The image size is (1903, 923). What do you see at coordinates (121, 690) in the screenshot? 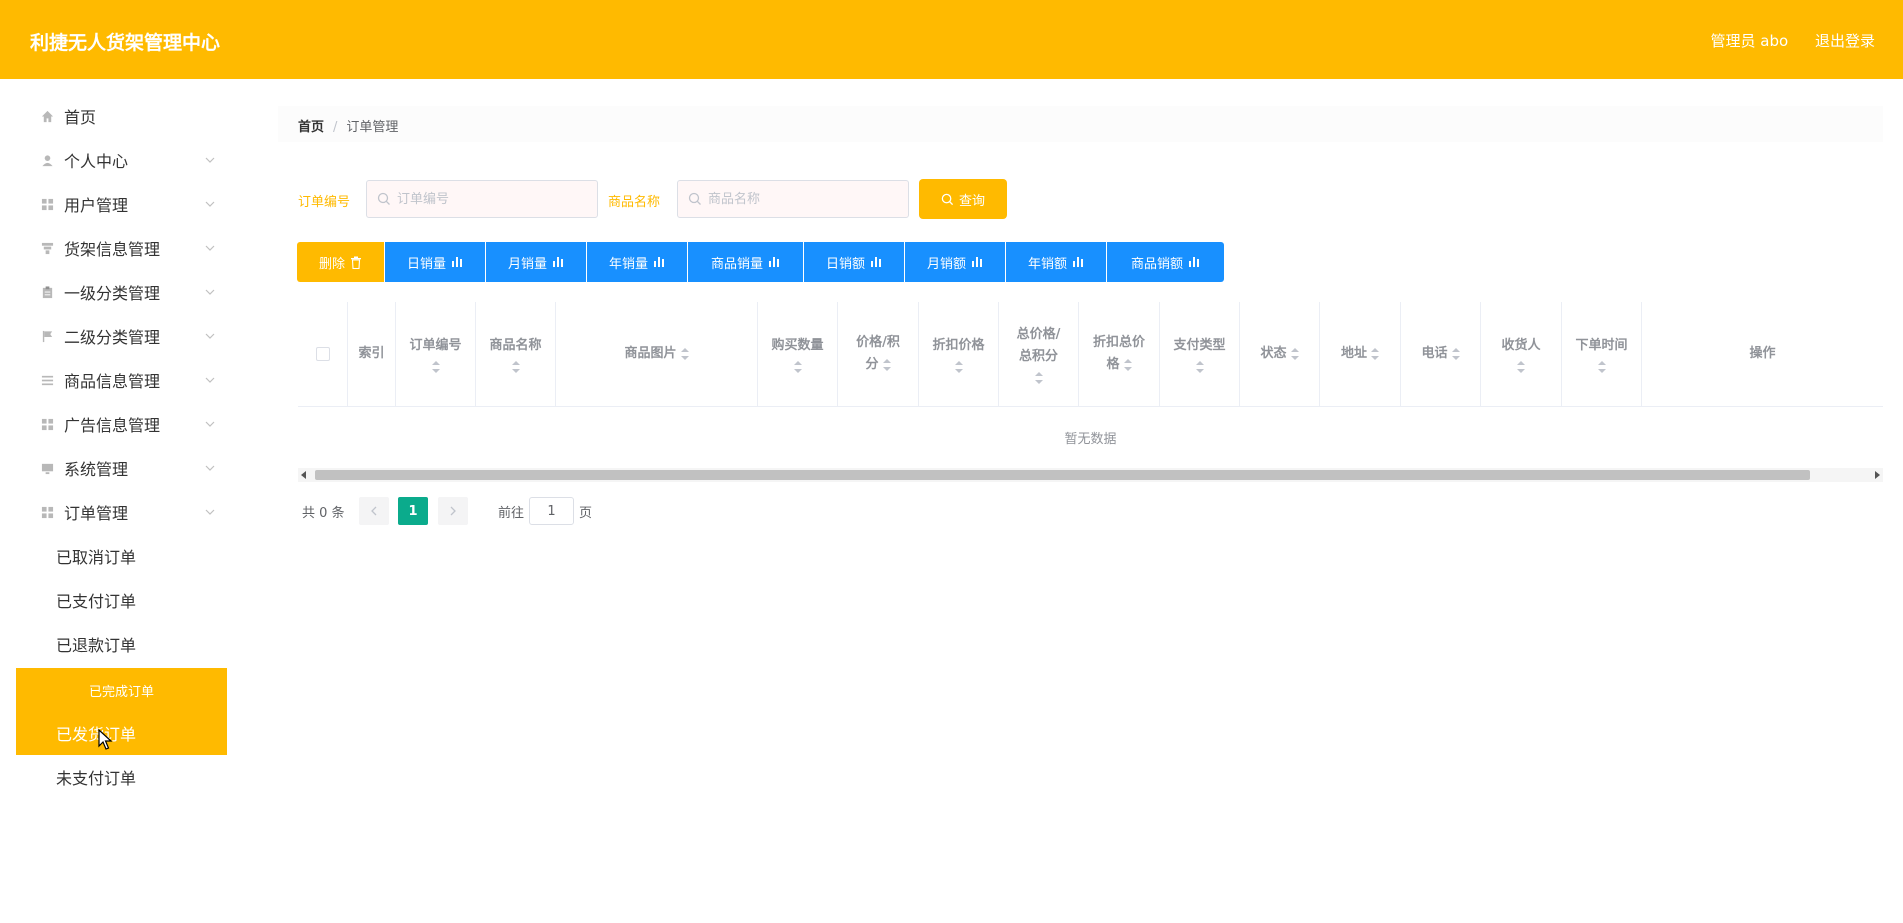
I see `sidebar-subitem-completed-orders: 已完成订单` at bounding box center [121, 690].